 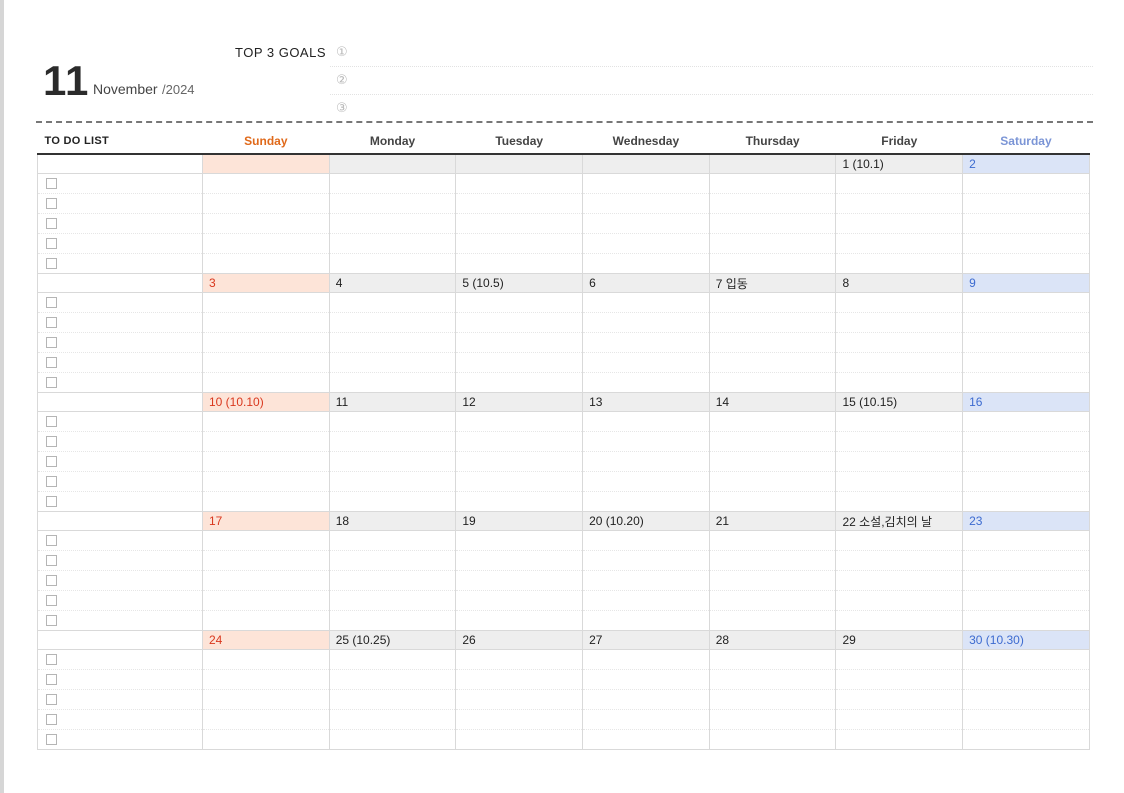 What do you see at coordinates (1026, 163) in the screenshot?
I see `day-date-cell: 2` at bounding box center [1026, 163].